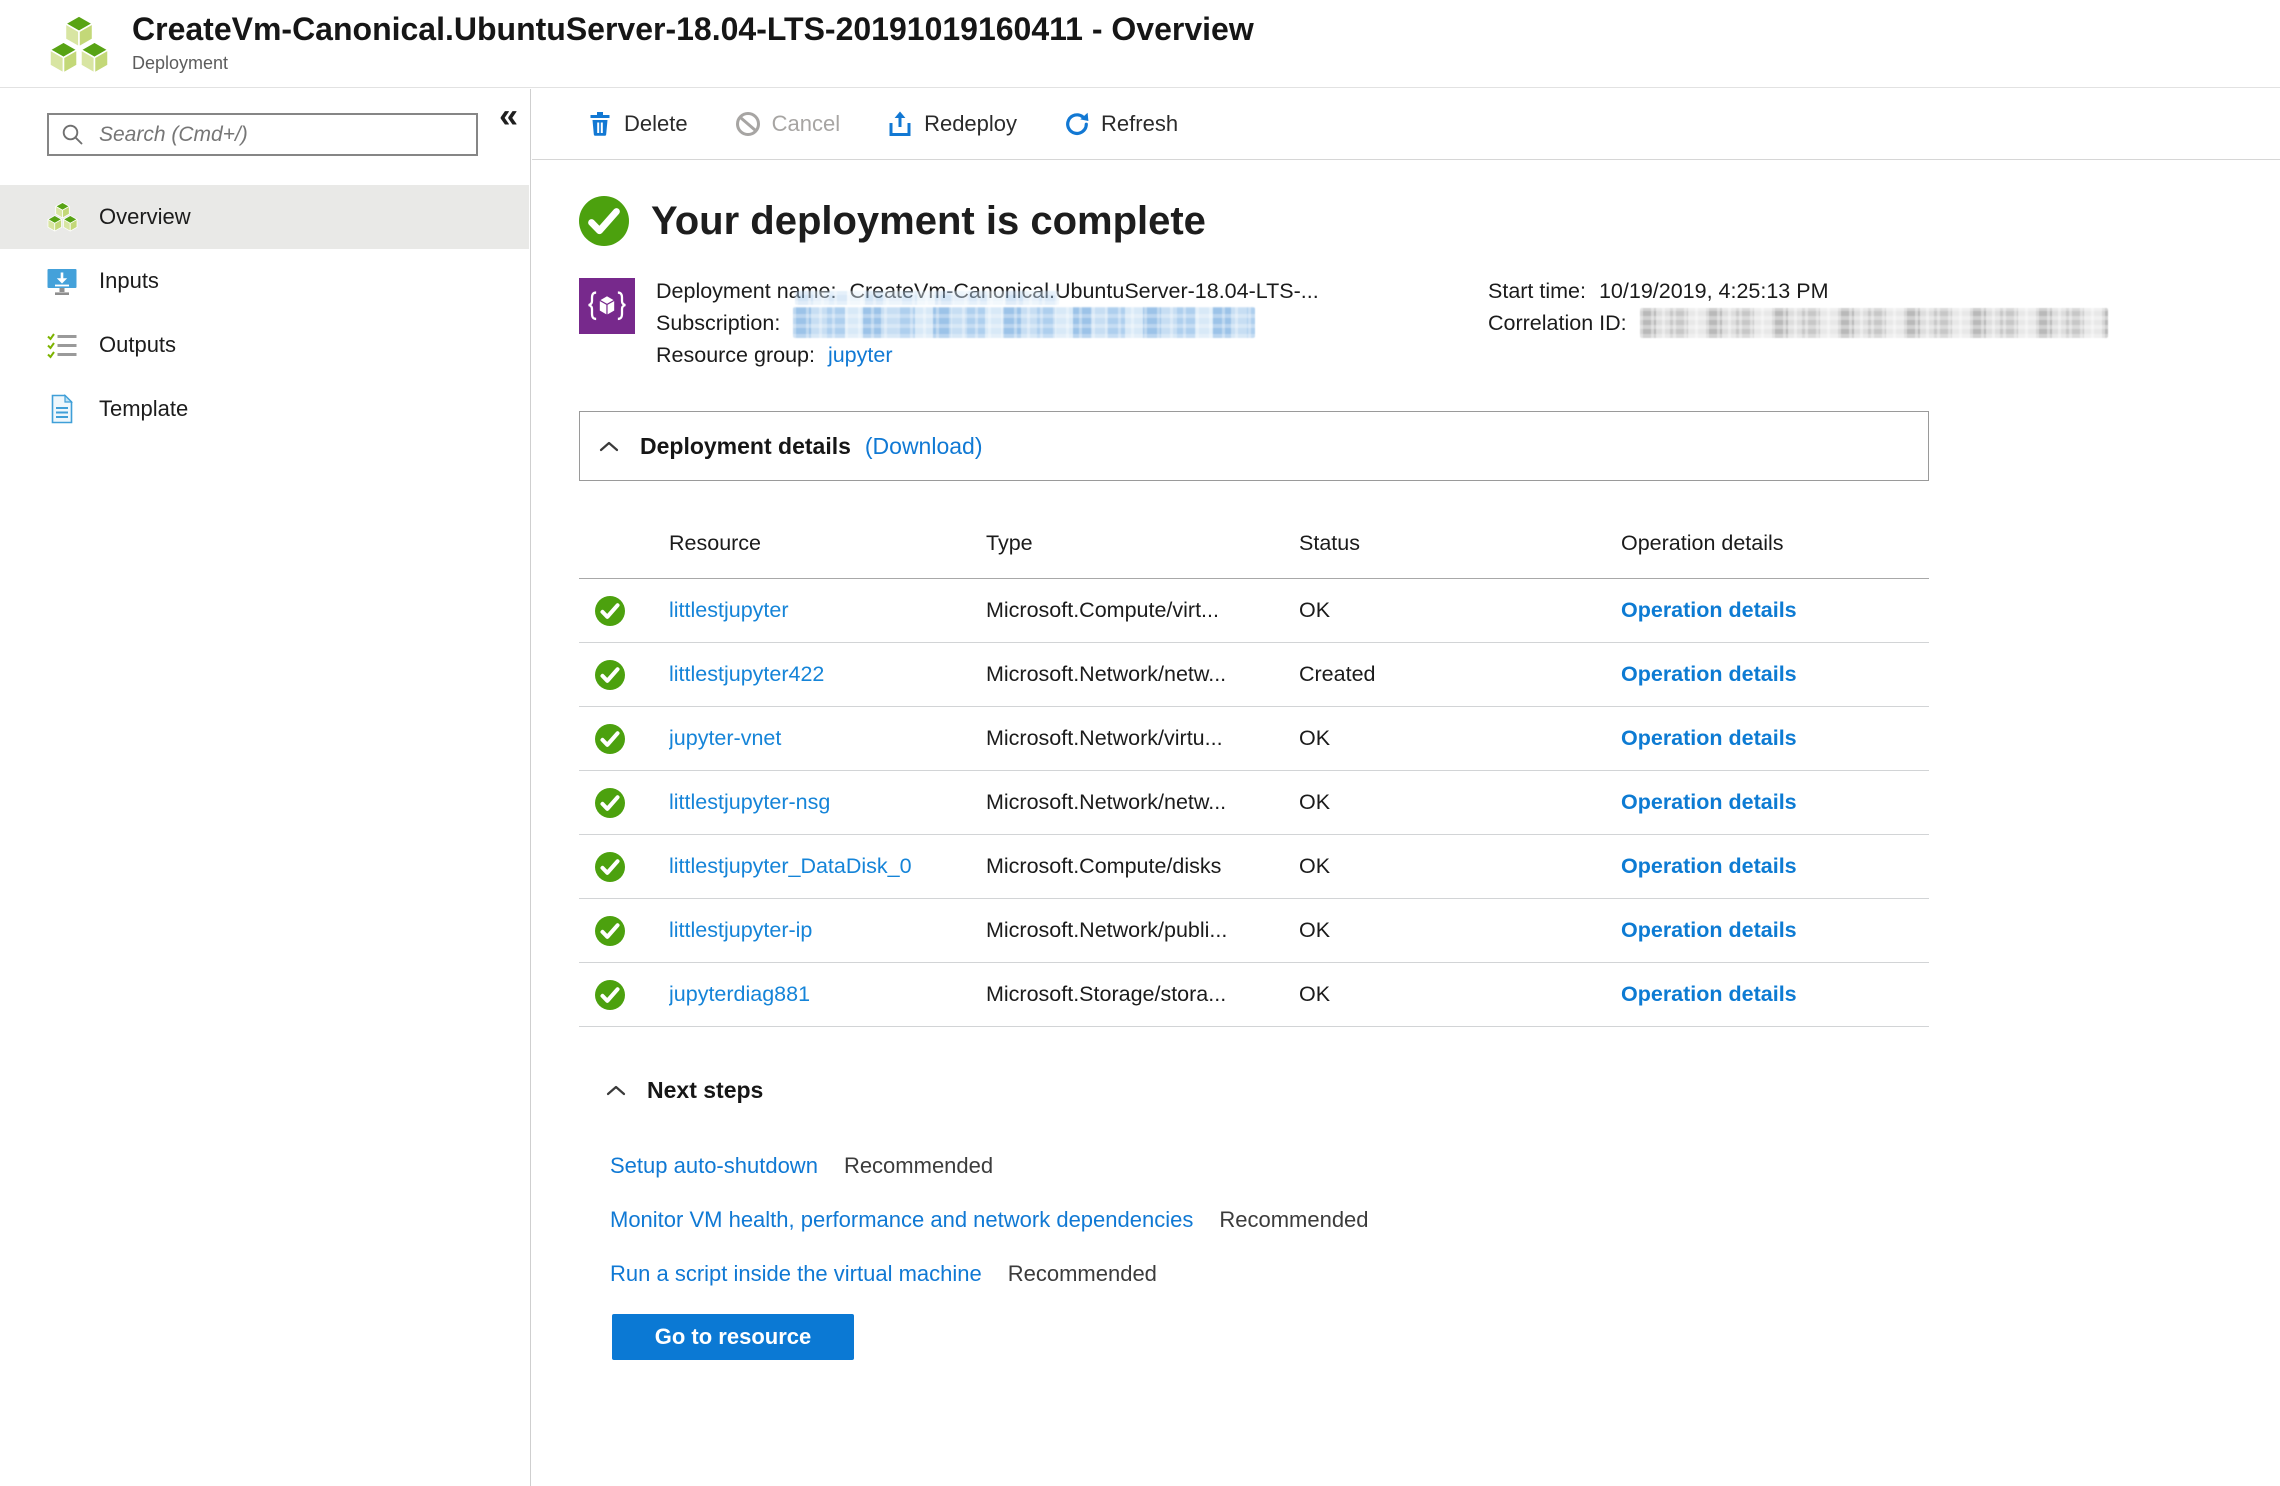  Describe the element at coordinates (1557, 323) in the screenshot. I see `correlation-id-label: Correlation ID:` at that location.